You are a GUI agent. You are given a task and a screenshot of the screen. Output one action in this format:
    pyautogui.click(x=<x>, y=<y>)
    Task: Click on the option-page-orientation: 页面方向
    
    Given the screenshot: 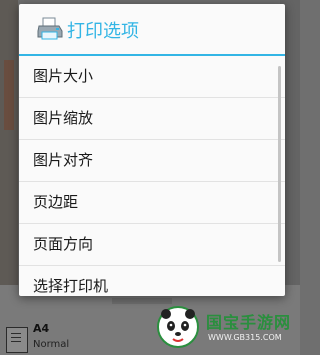 What is the action you would take?
    pyautogui.click(x=152, y=245)
    